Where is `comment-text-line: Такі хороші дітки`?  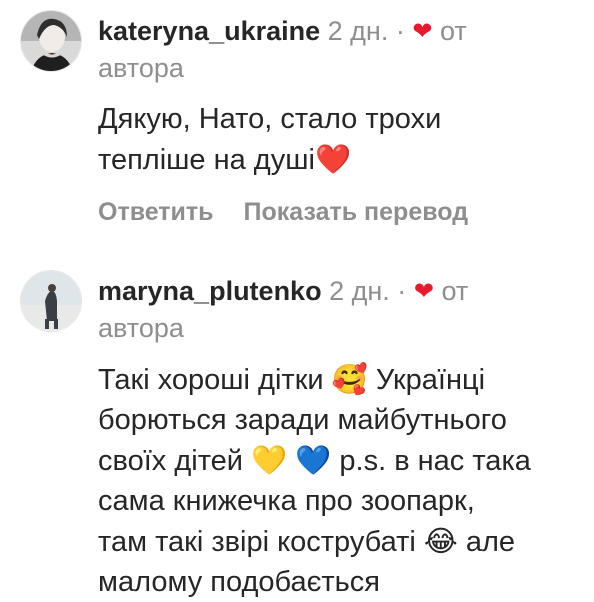
comment-text-line: Такі хороші дітки is located at coordinates (211, 380).